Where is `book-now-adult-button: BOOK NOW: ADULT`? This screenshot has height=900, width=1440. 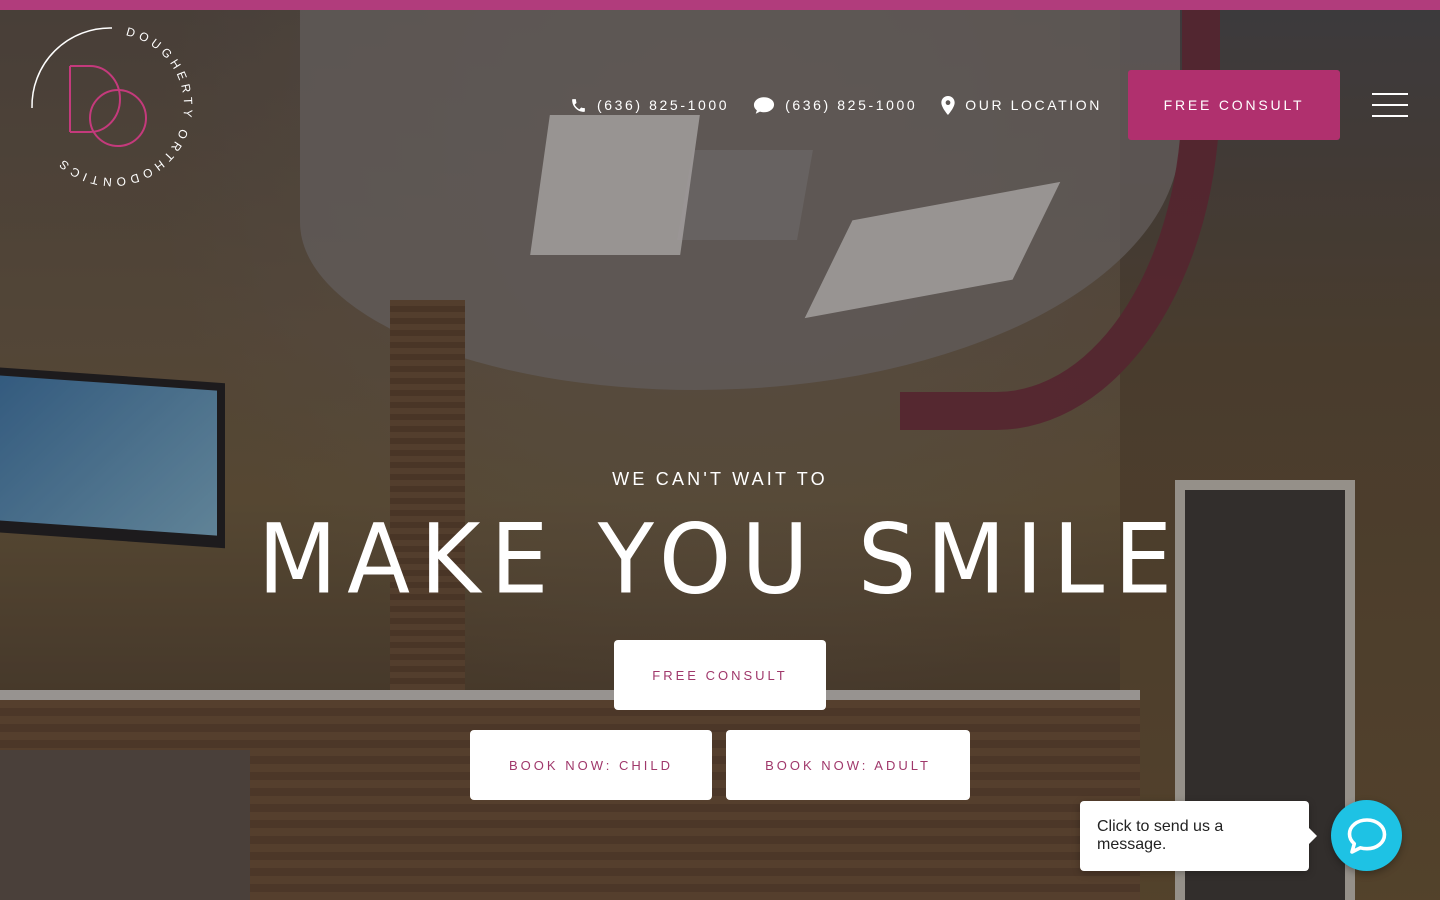 book-now-adult-button: BOOK NOW: ADULT is located at coordinates (848, 765).